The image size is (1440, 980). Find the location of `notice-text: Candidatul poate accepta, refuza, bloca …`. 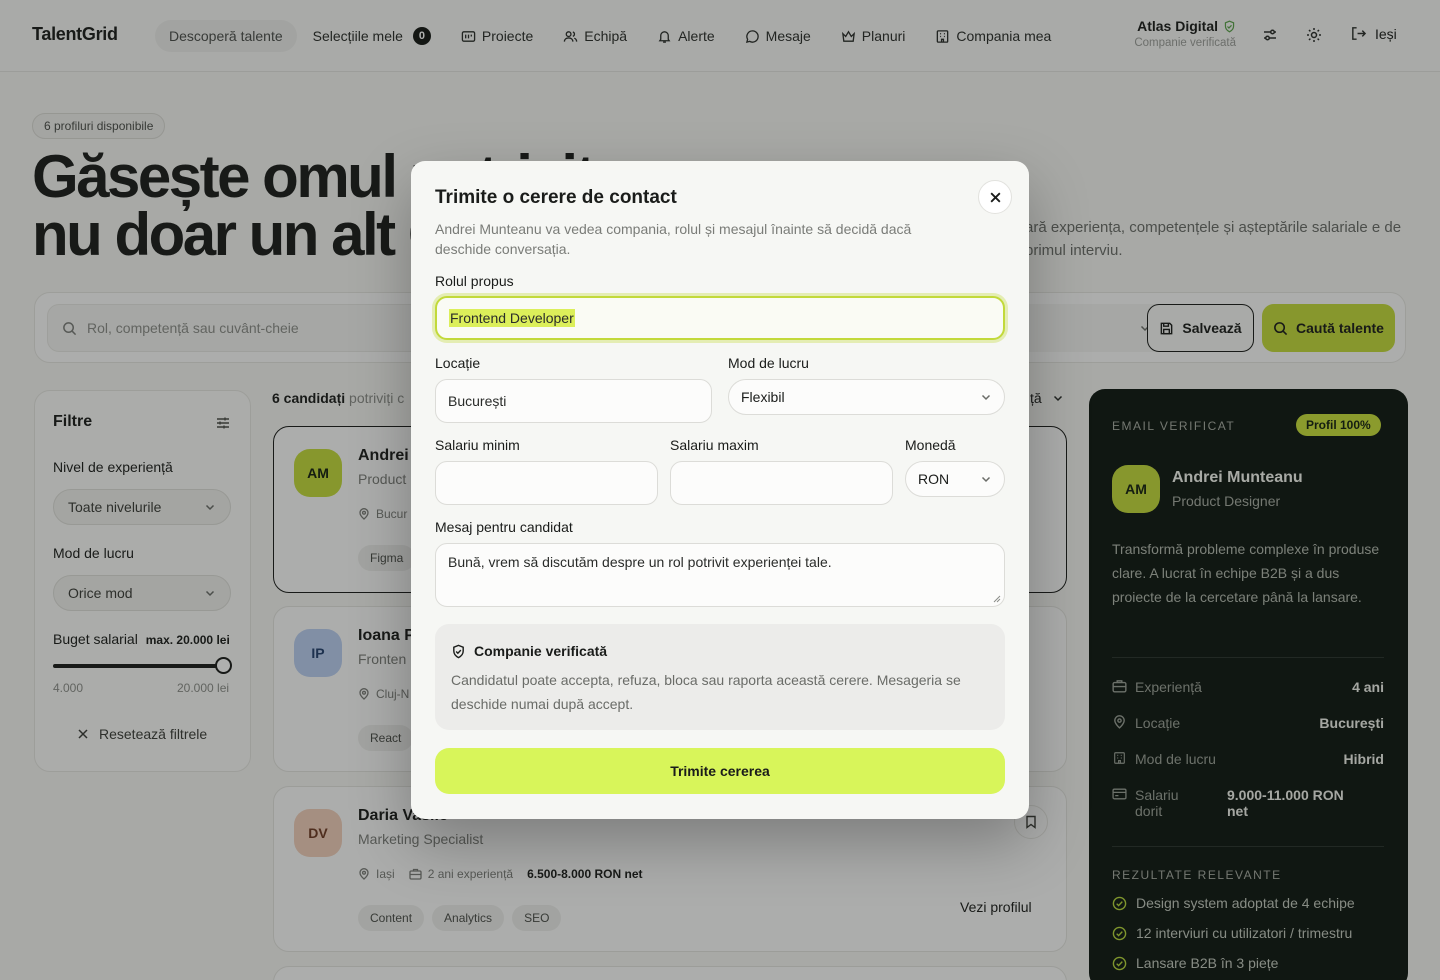

notice-text: Candidatul poate accepta, refuza, bloca … is located at coordinates (706, 692).